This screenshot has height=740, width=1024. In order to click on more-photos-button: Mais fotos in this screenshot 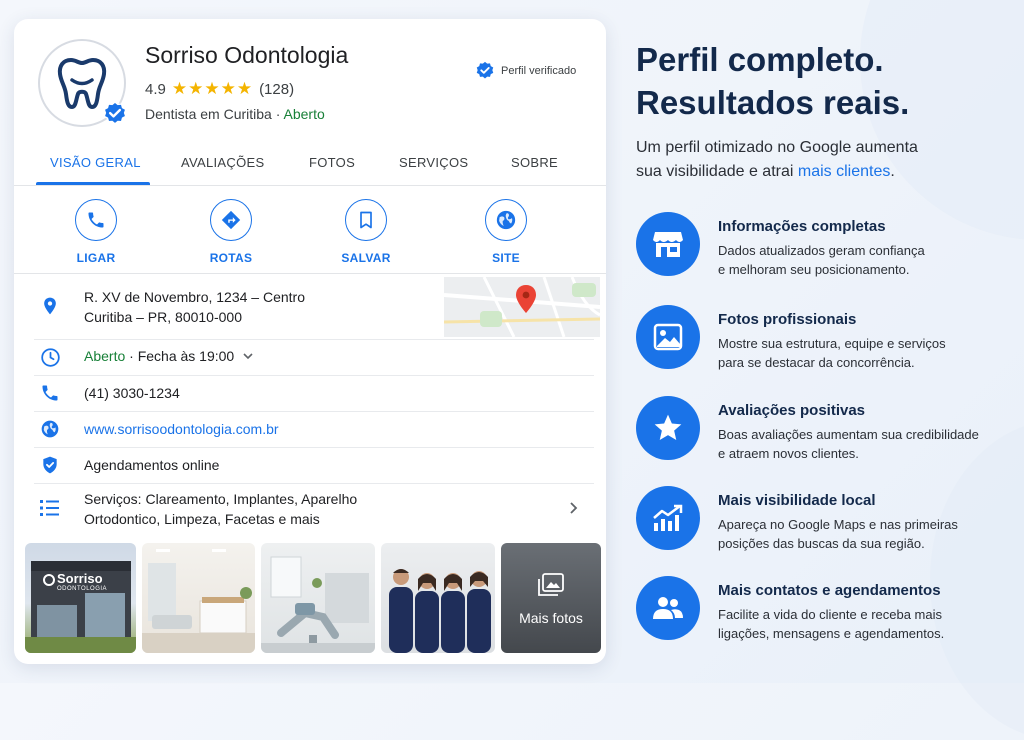, I will do `click(551, 598)`.